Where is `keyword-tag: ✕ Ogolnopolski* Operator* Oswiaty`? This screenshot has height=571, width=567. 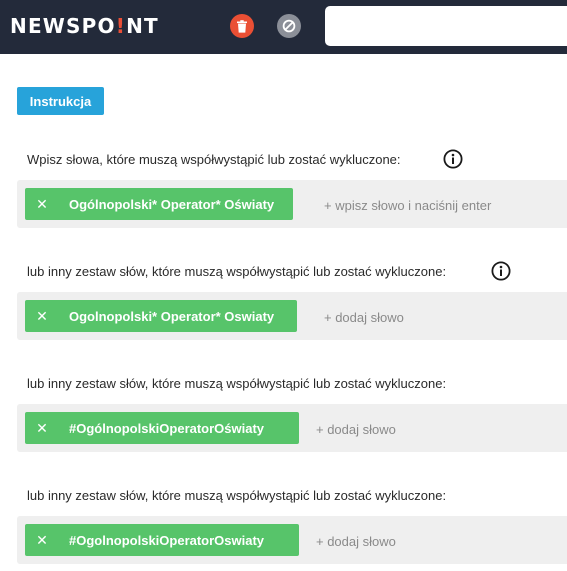
keyword-tag: ✕ Ogolnopolski* Operator* Oswiaty is located at coordinates (161, 316).